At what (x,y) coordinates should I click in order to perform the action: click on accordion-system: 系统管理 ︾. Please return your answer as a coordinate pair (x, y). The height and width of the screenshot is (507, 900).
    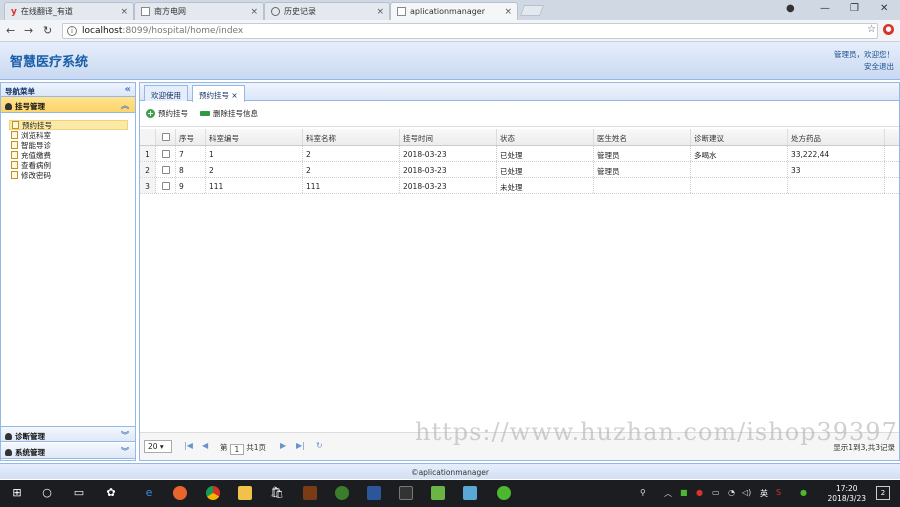
    Looking at the image, I should click on (68, 451).